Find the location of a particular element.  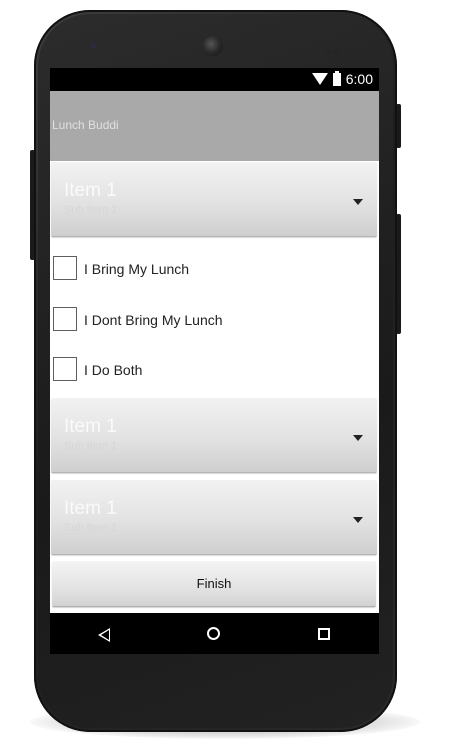

status-icons: 6:00 is located at coordinates (342, 78).